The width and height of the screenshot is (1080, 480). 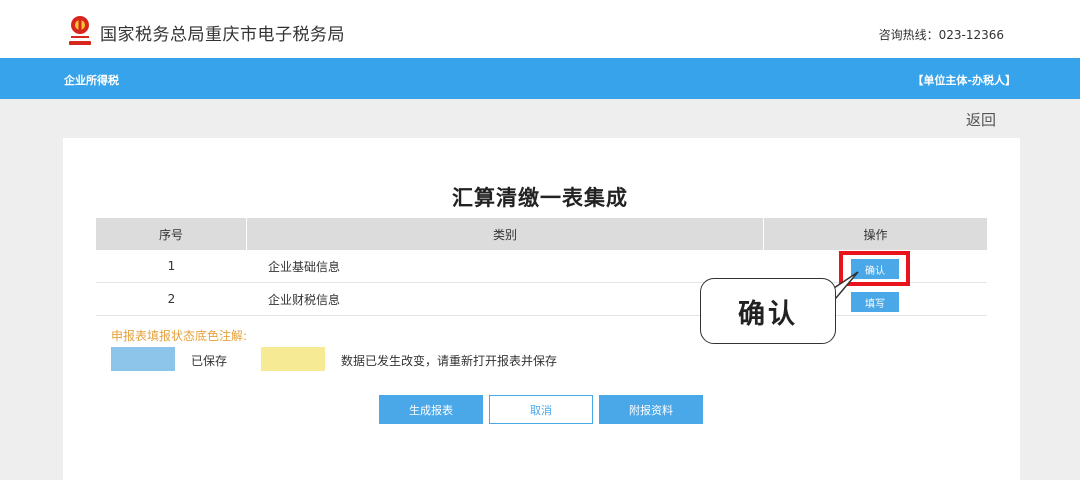 What do you see at coordinates (875, 234) in the screenshot?
I see `column-header-action: 操作` at bounding box center [875, 234].